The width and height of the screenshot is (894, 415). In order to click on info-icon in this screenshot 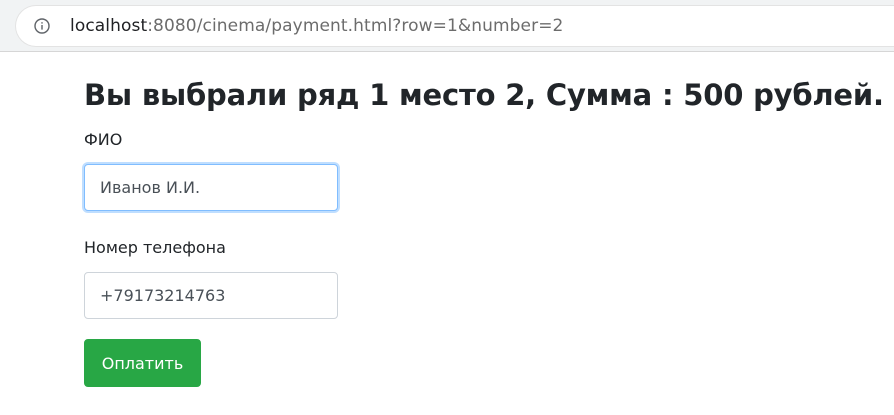, I will do `click(42, 26)`.